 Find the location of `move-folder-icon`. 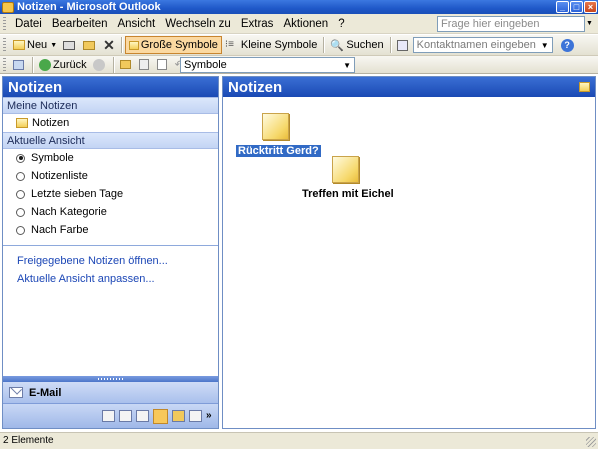

move-folder-icon is located at coordinates (89, 45).